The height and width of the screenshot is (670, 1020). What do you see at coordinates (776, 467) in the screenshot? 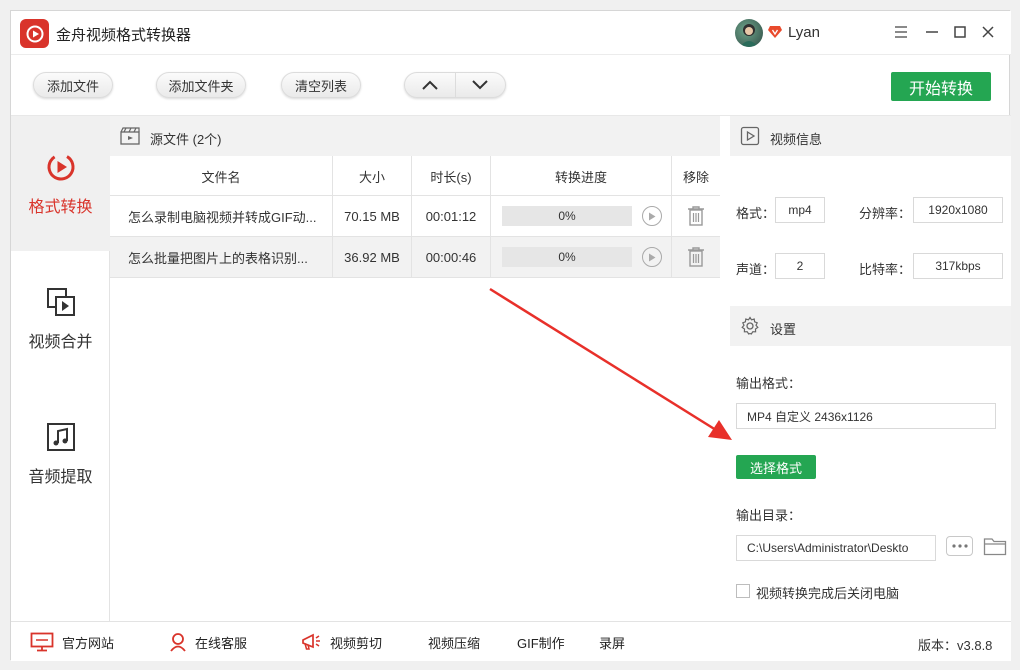
I see `select-format-button: 选择格式` at bounding box center [776, 467].